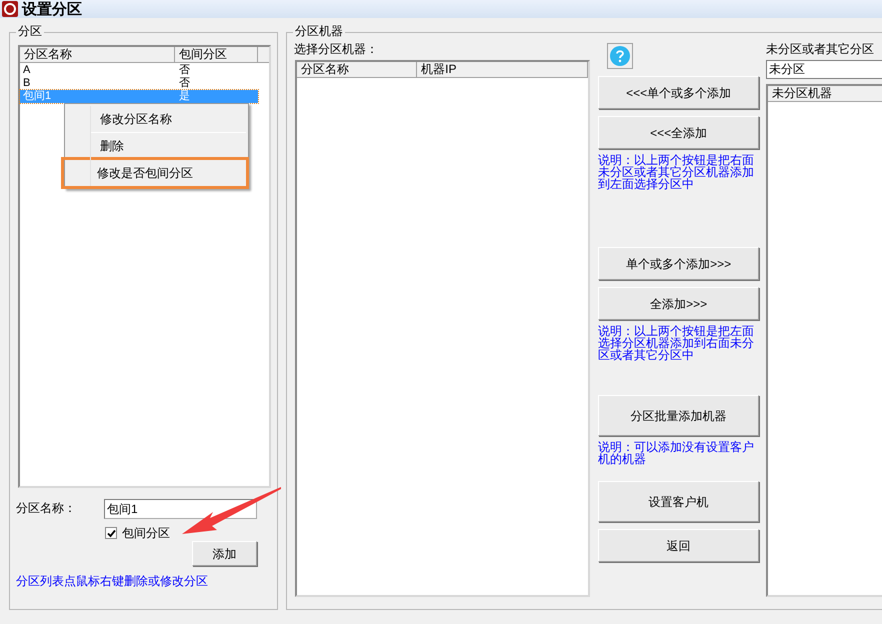 Image resolution: width=882 pixels, height=624 pixels. Describe the element at coordinates (679, 92) in the screenshot. I see `action-button: <<<单个或多个添加` at that location.